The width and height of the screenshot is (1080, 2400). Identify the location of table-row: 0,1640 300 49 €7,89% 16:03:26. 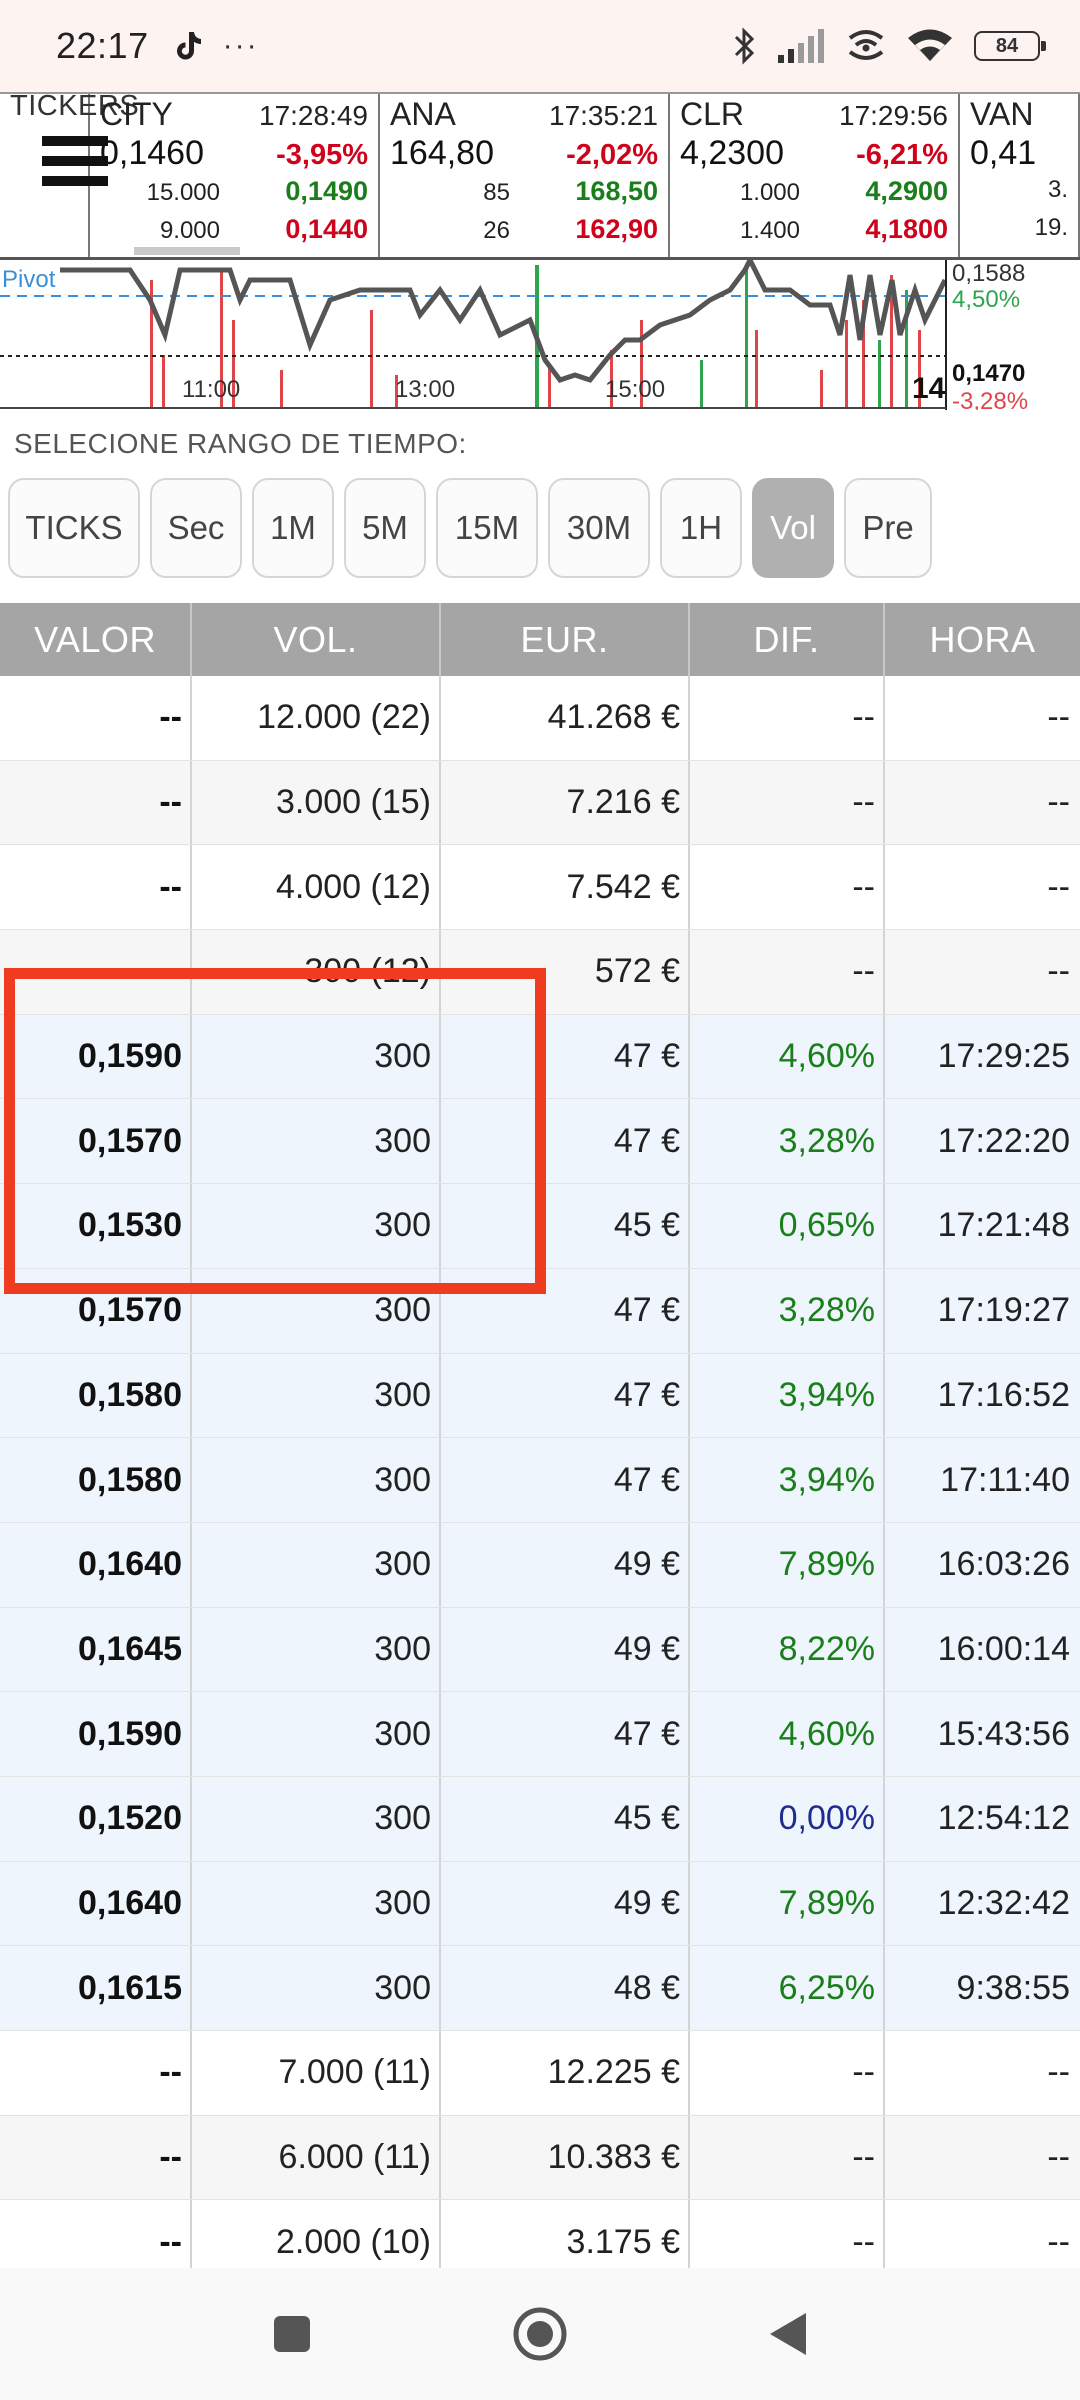
(540, 1565).